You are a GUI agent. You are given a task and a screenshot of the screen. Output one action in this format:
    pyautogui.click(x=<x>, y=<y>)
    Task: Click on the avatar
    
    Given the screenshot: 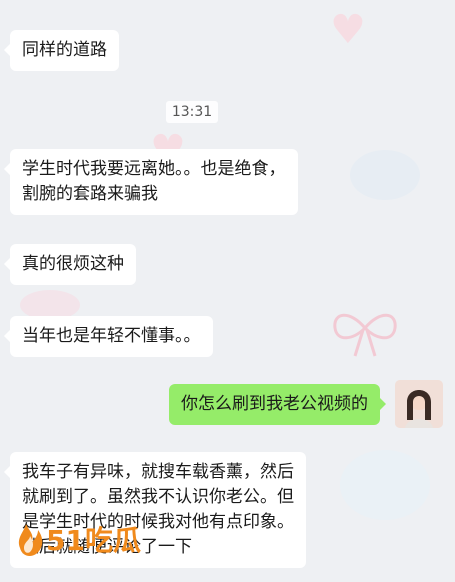 What is the action you would take?
    pyautogui.click(x=419, y=404)
    